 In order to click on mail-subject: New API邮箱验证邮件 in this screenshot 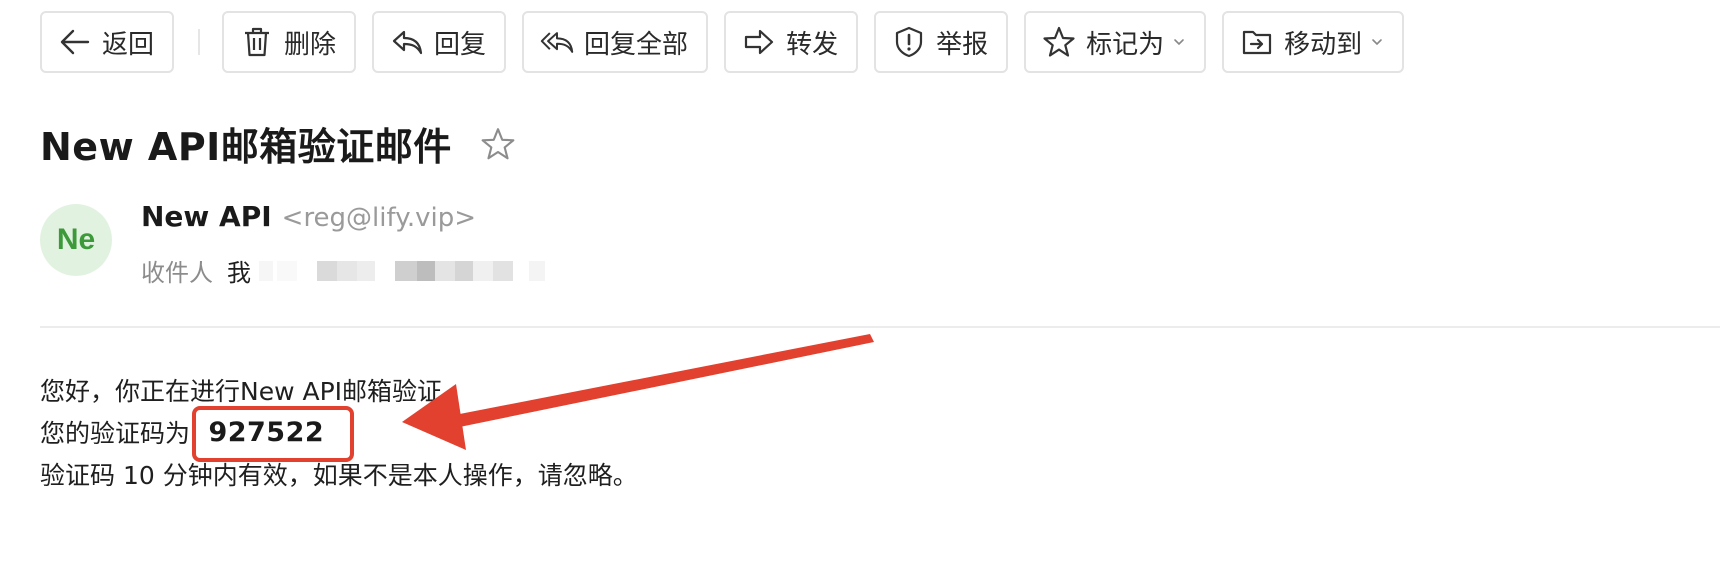, I will do `click(246, 147)`.